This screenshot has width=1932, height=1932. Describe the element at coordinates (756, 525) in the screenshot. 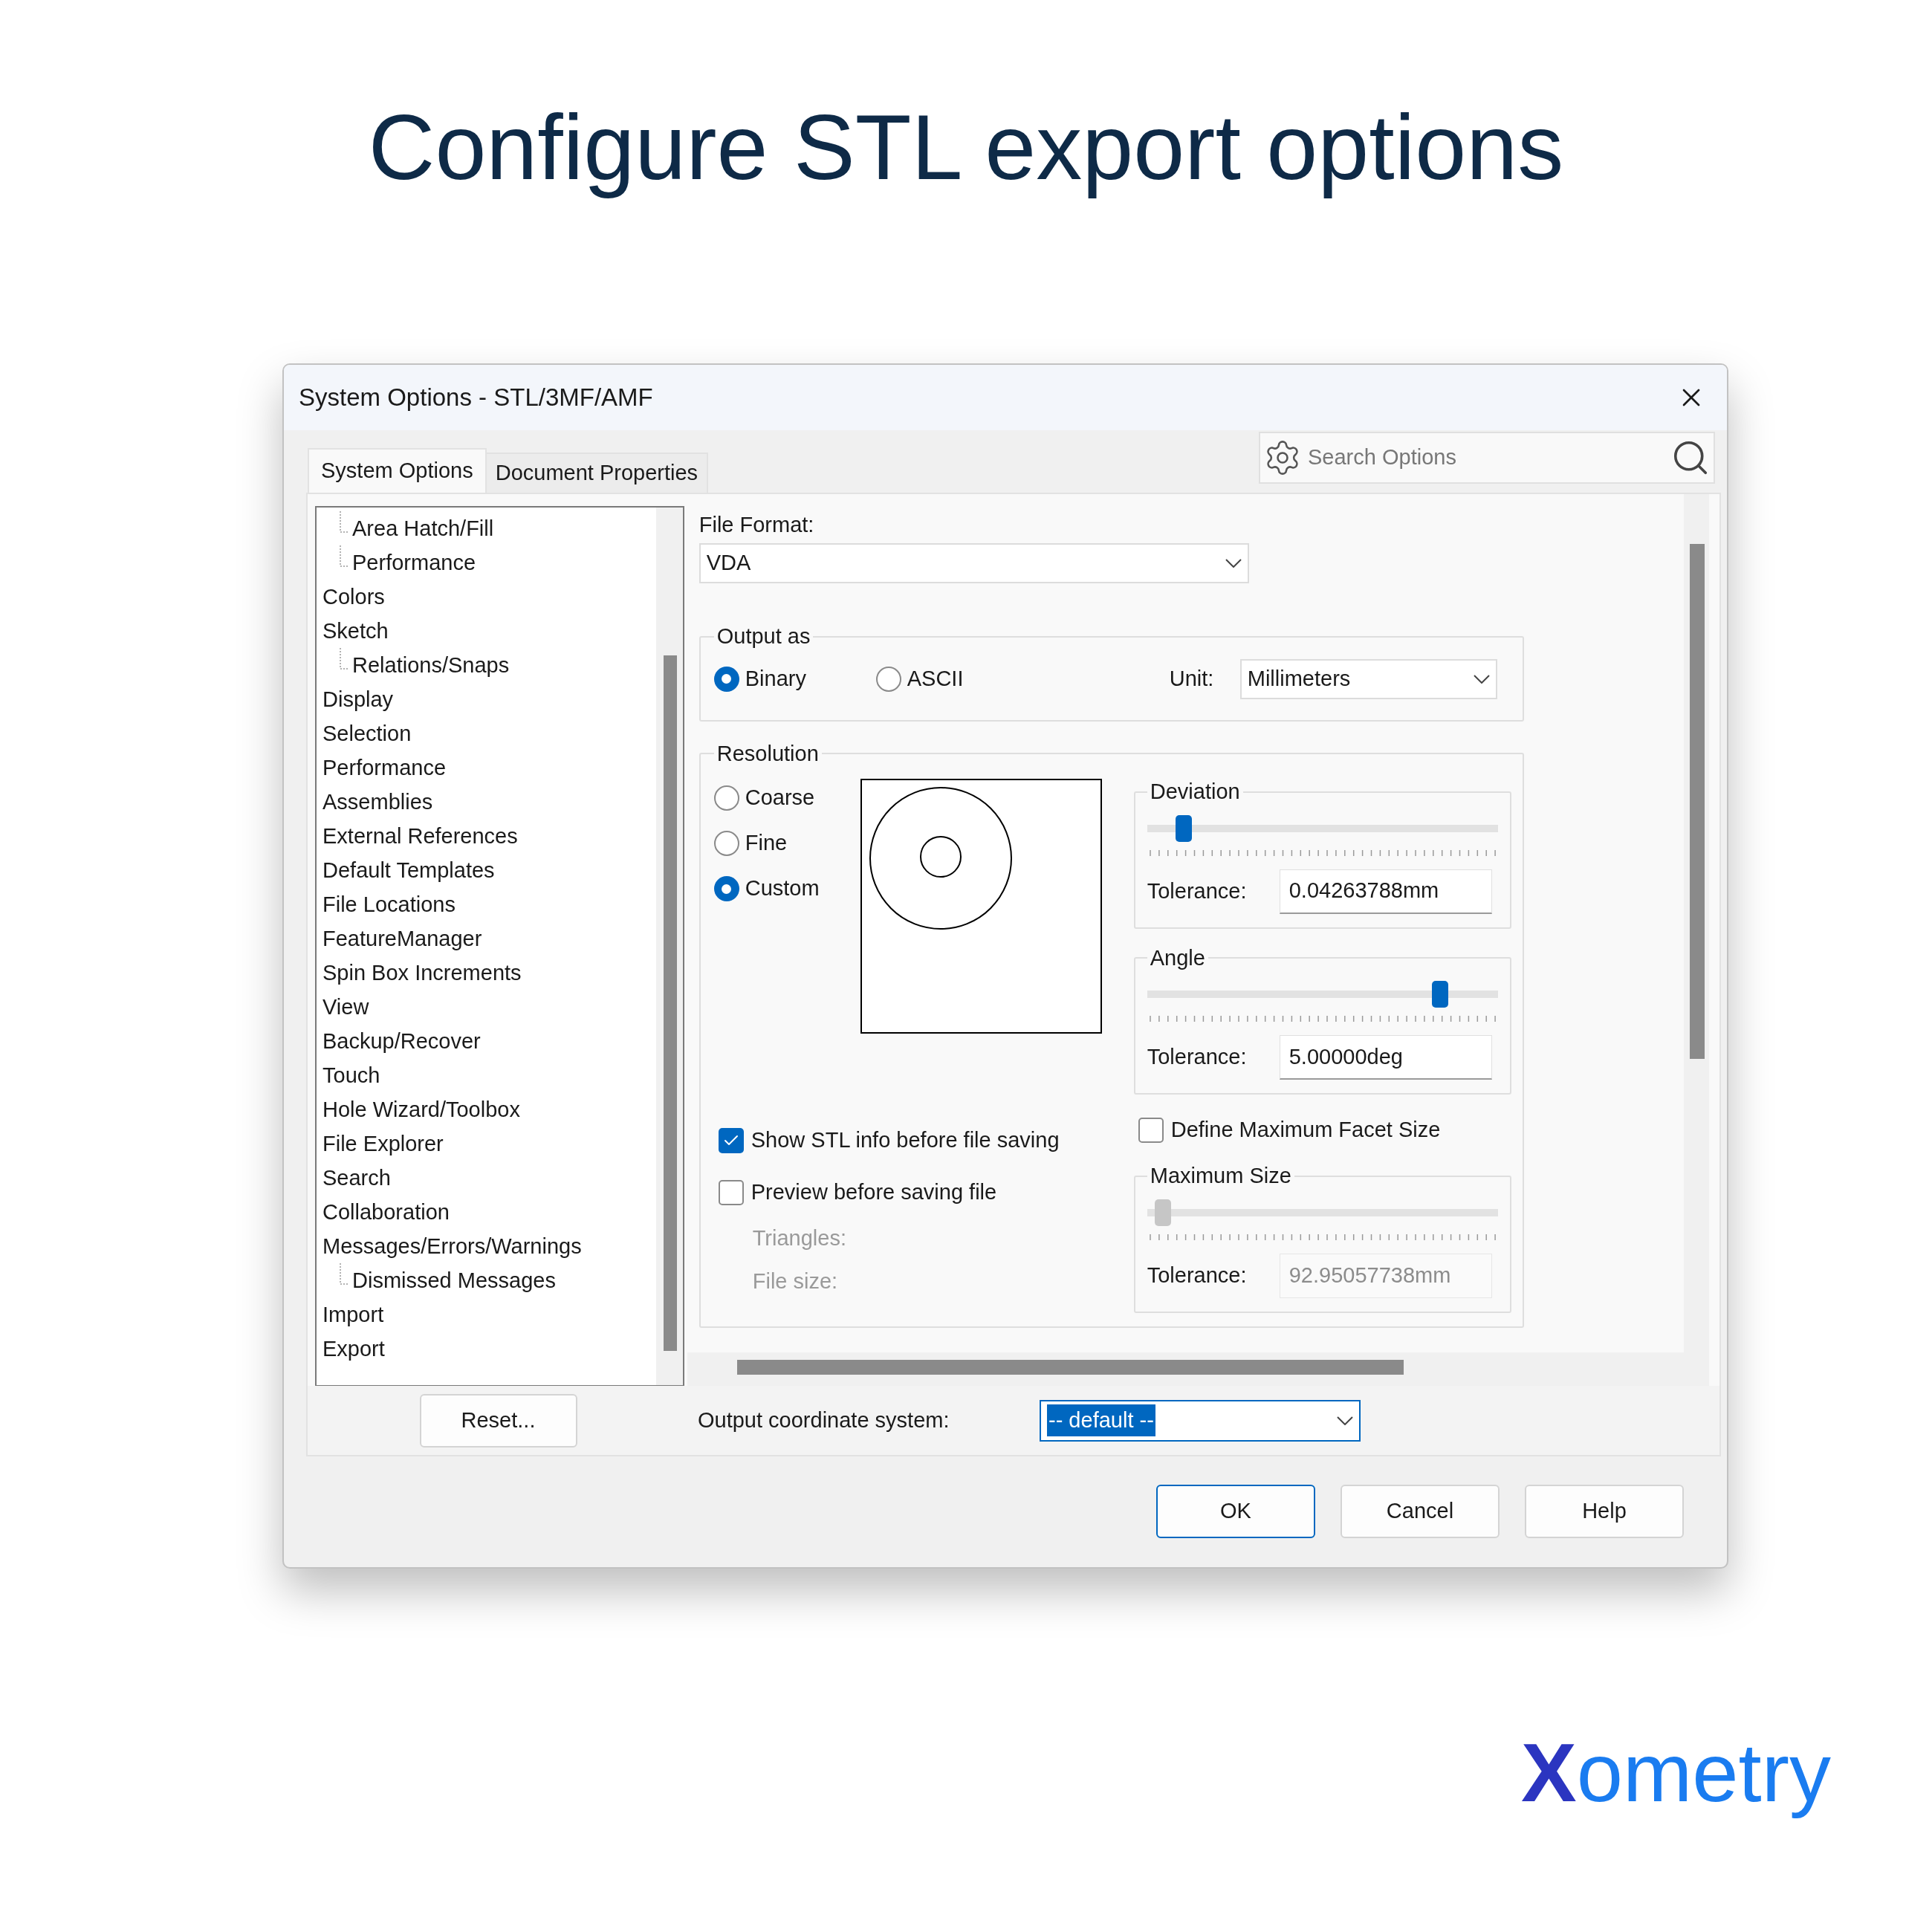

I see `field-label: File Format:` at that location.